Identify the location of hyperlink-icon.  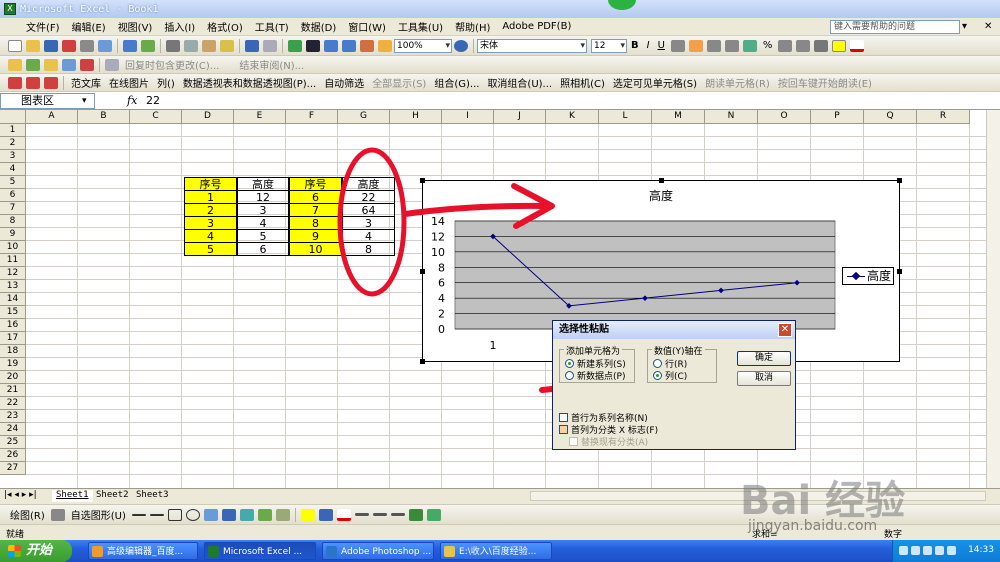
(295, 45).